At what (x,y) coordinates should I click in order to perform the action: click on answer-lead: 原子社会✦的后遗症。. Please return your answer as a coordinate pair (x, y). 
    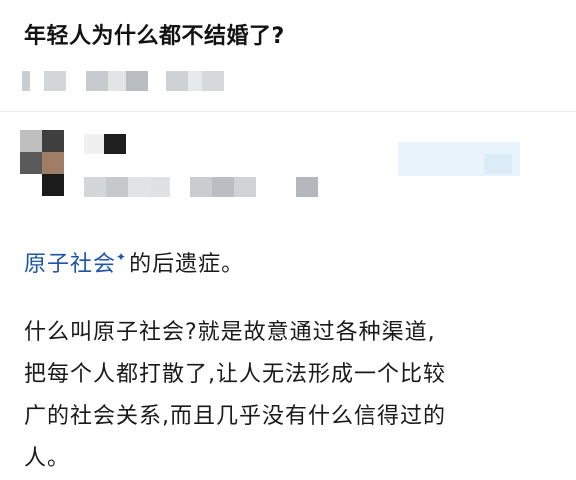
    Looking at the image, I should click on (294, 266).